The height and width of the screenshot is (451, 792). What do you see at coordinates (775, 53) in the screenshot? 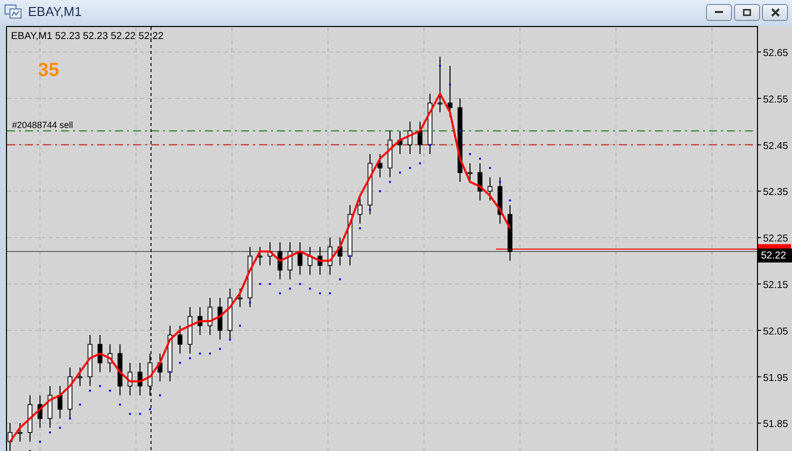
I see `price-axis-label: 52.65` at bounding box center [775, 53].